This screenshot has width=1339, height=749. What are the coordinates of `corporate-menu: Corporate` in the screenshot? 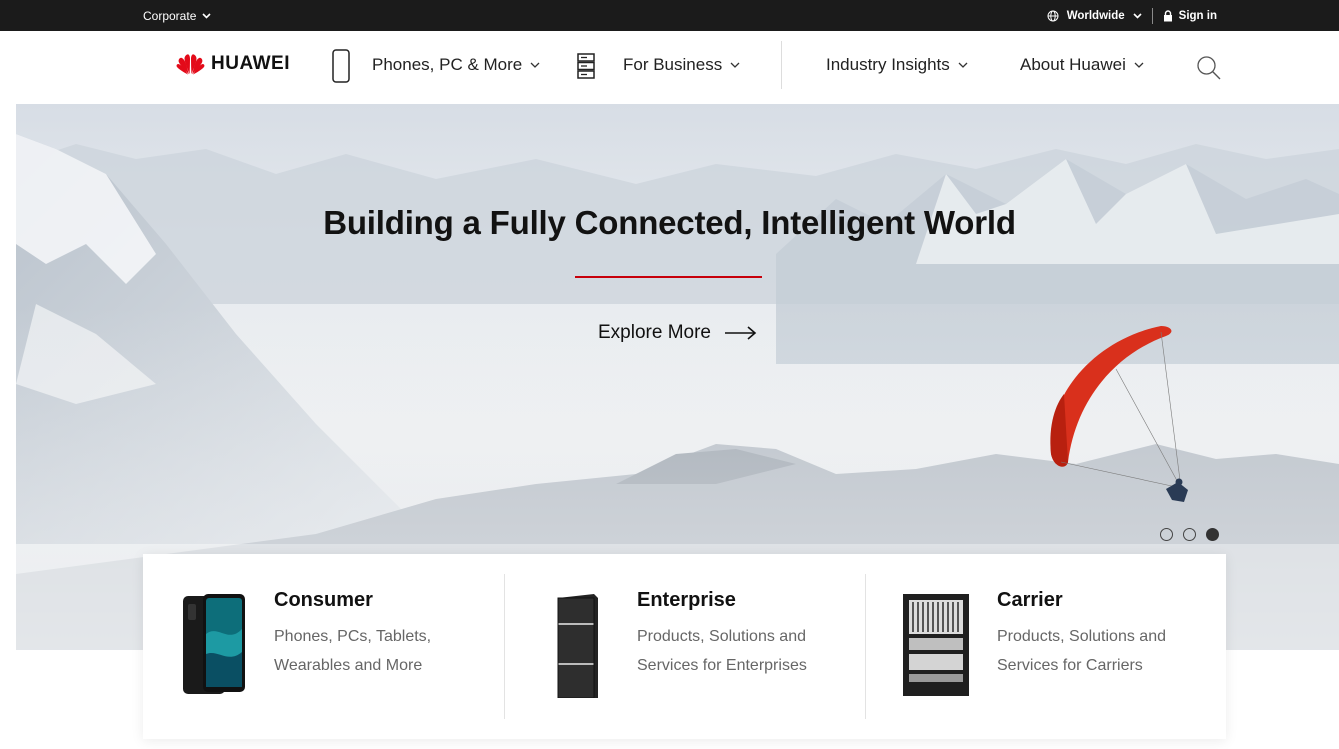 It's located at (177, 16).